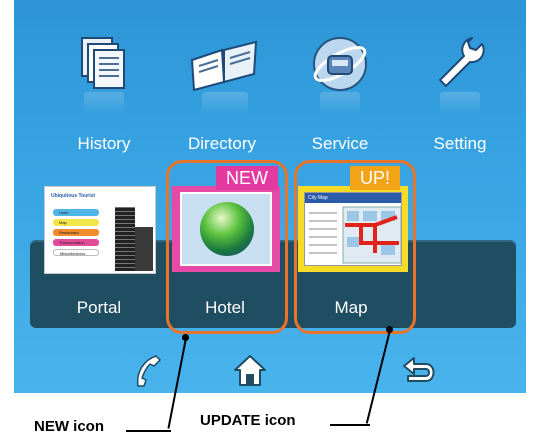  Describe the element at coordinates (460, 73) in the screenshot. I see `setting-icon` at that location.